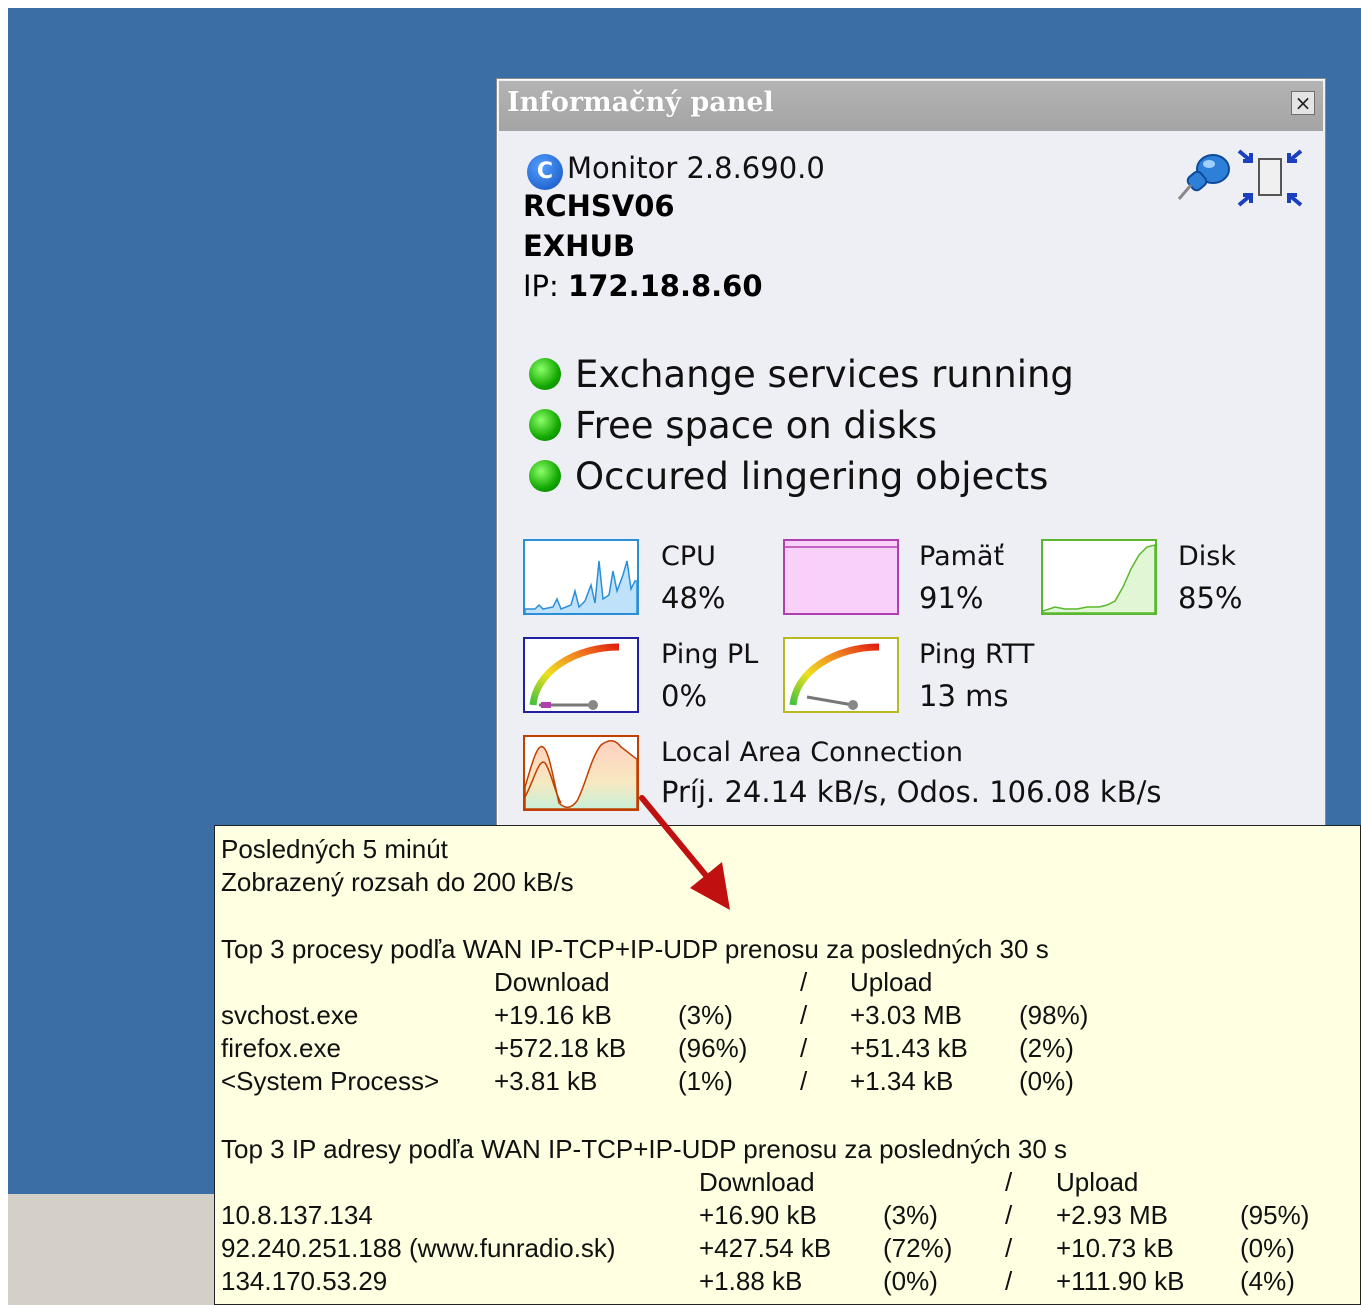 The image size is (1361, 1305). I want to click on ip-upload-pct: (95%), so click(1275, 1215).